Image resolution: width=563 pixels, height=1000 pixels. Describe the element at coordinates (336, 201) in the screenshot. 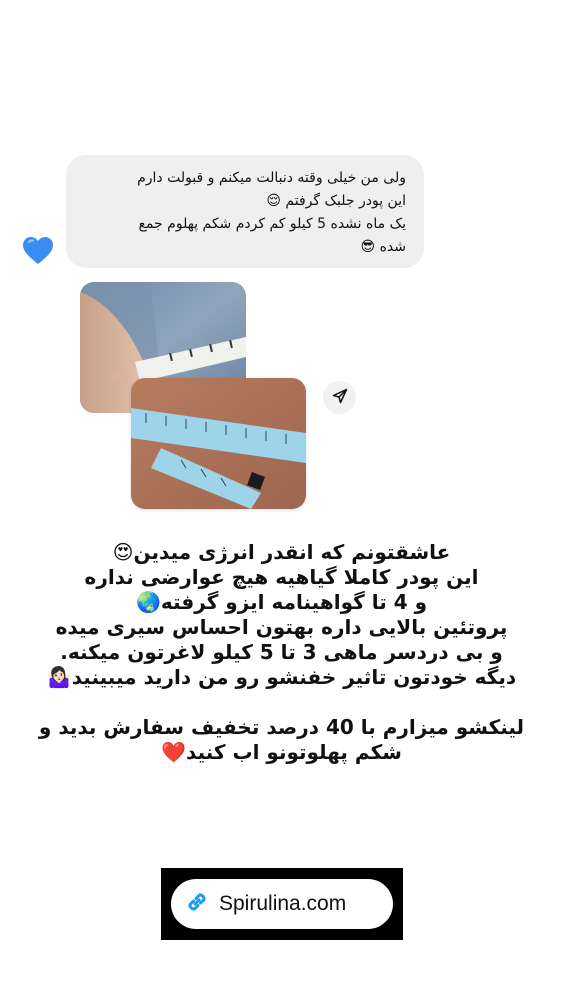

I see `message-line: این پودر جلبک گرفتم 😌` at that location.